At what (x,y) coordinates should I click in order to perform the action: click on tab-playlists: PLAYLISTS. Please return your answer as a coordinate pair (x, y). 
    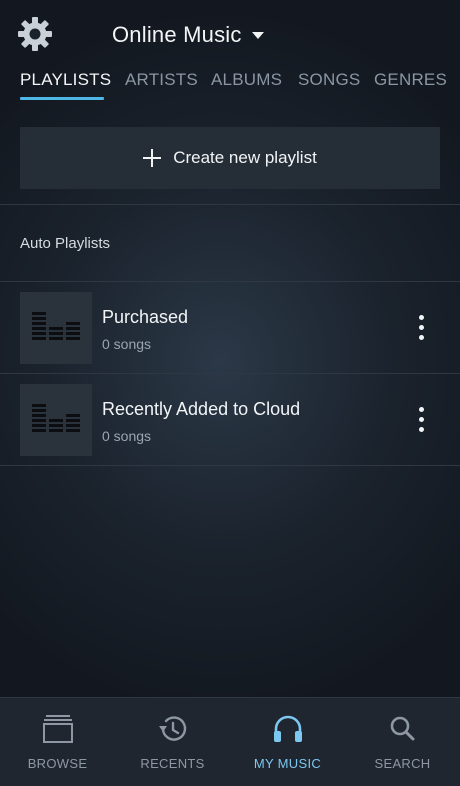
    Looking at the image, I should click on (65, 80).